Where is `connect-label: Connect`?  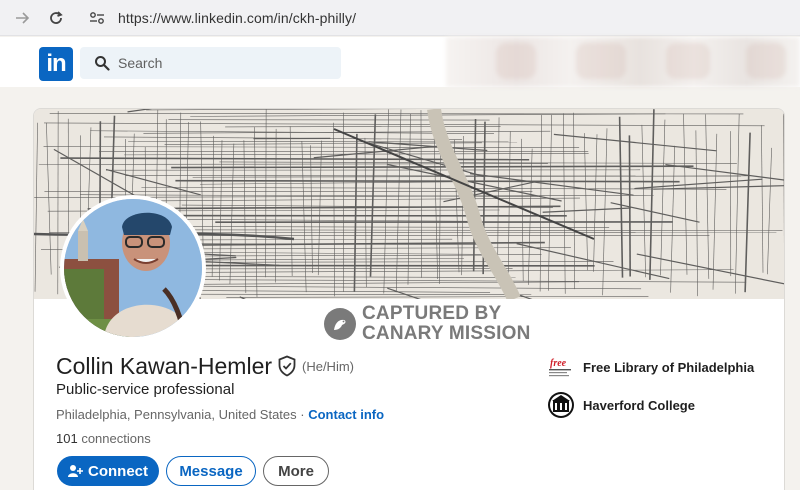 connect-label: Connect is located at coordinates (118, 471).